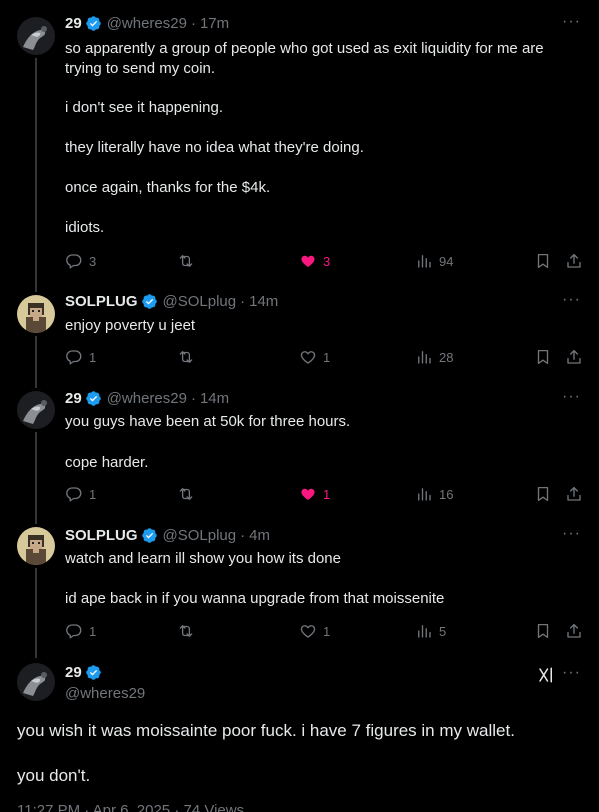  Describe the element at coordinates (317, 326) in the screenshot. I see `tweet-text: enjoy poverty u jeet` at that location.